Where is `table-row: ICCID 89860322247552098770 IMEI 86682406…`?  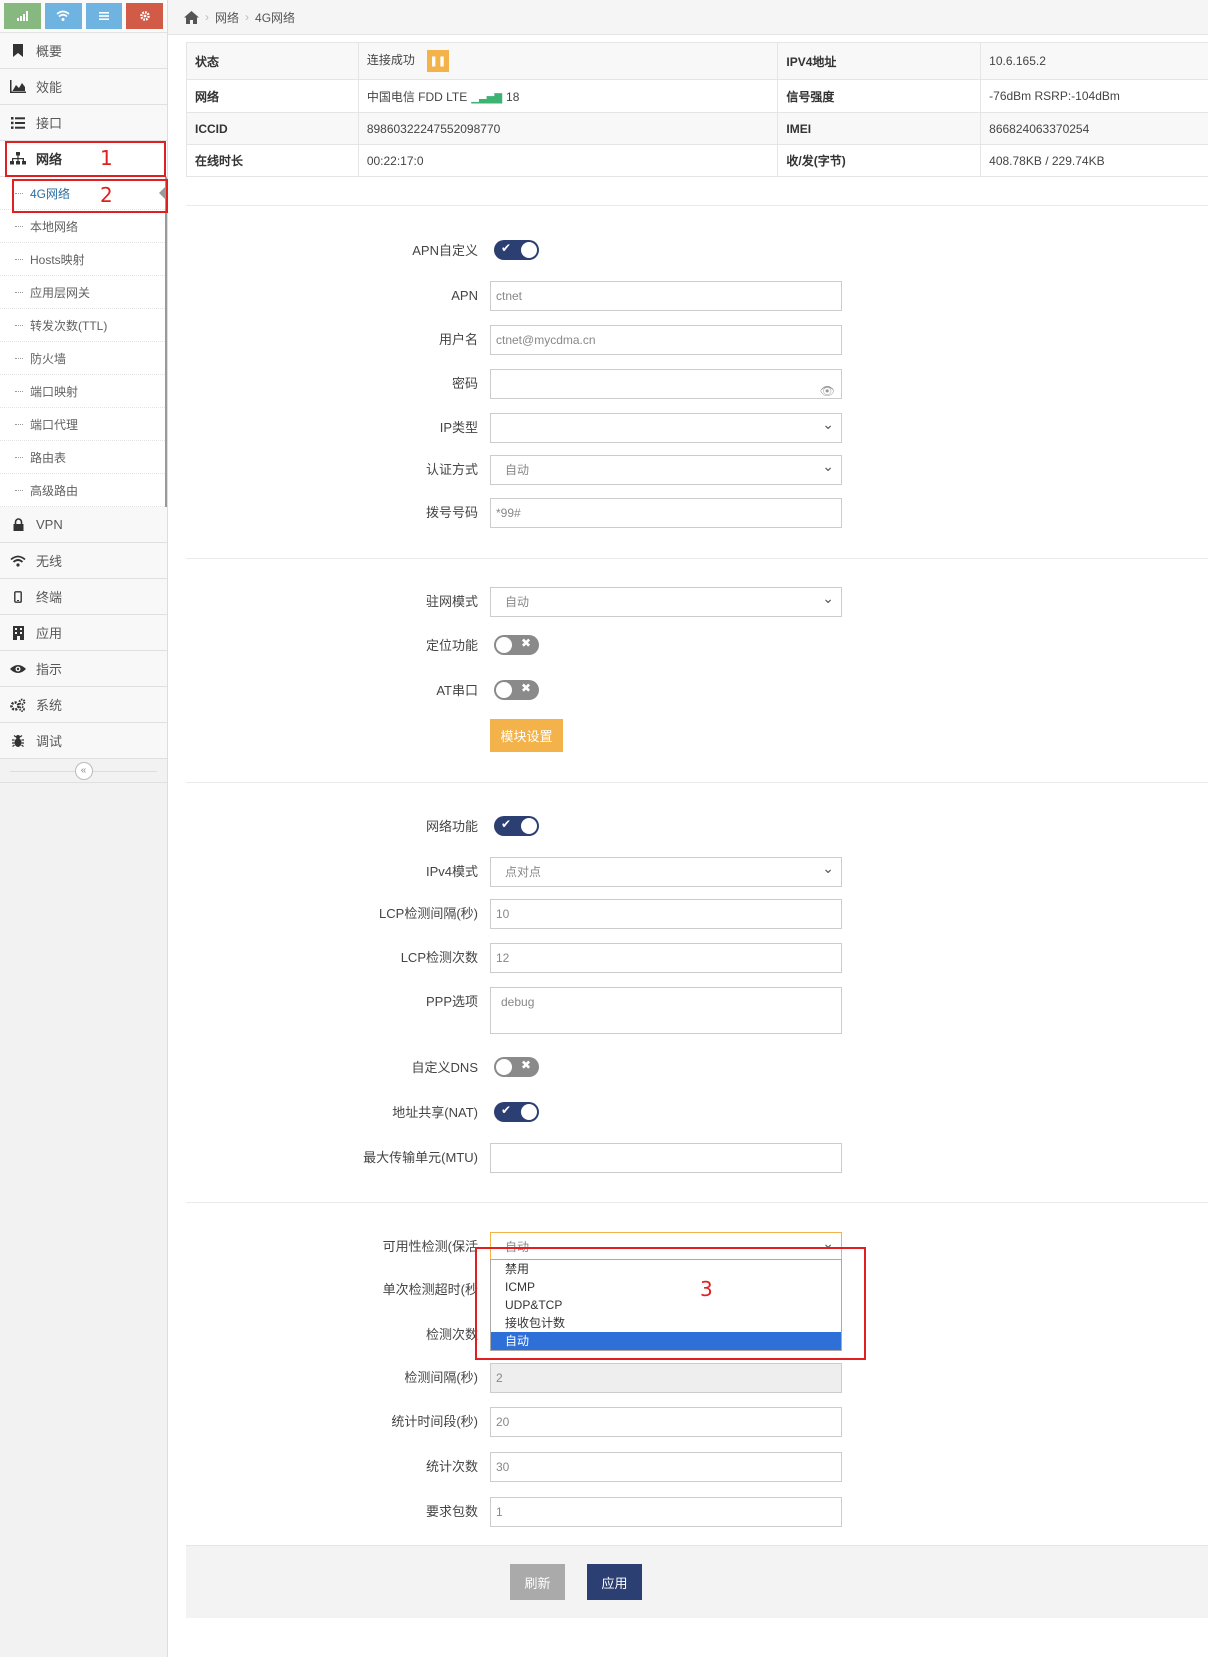 table-row: ICCID 89860322247552098770 IMEI 86682406… is located at coordinates (697, 128).